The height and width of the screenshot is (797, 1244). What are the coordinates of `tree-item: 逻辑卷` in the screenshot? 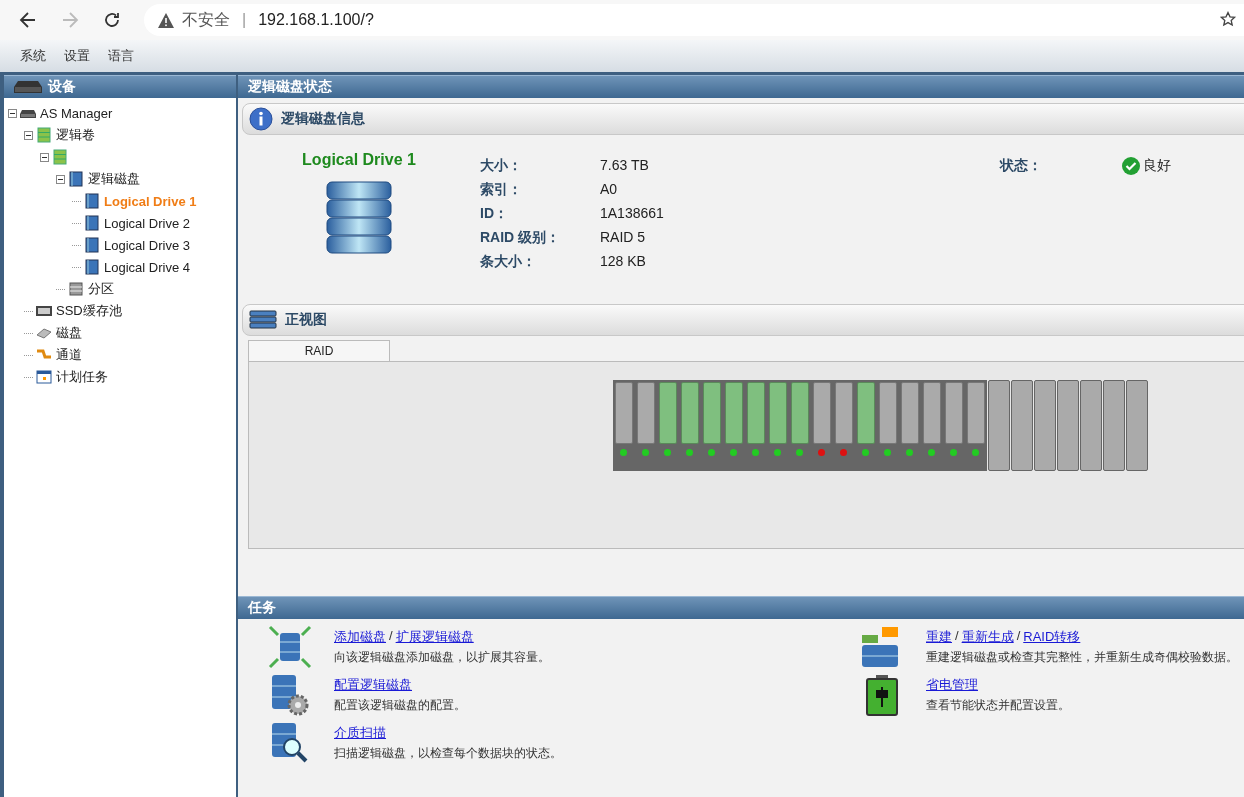 It's located at (75, 135).